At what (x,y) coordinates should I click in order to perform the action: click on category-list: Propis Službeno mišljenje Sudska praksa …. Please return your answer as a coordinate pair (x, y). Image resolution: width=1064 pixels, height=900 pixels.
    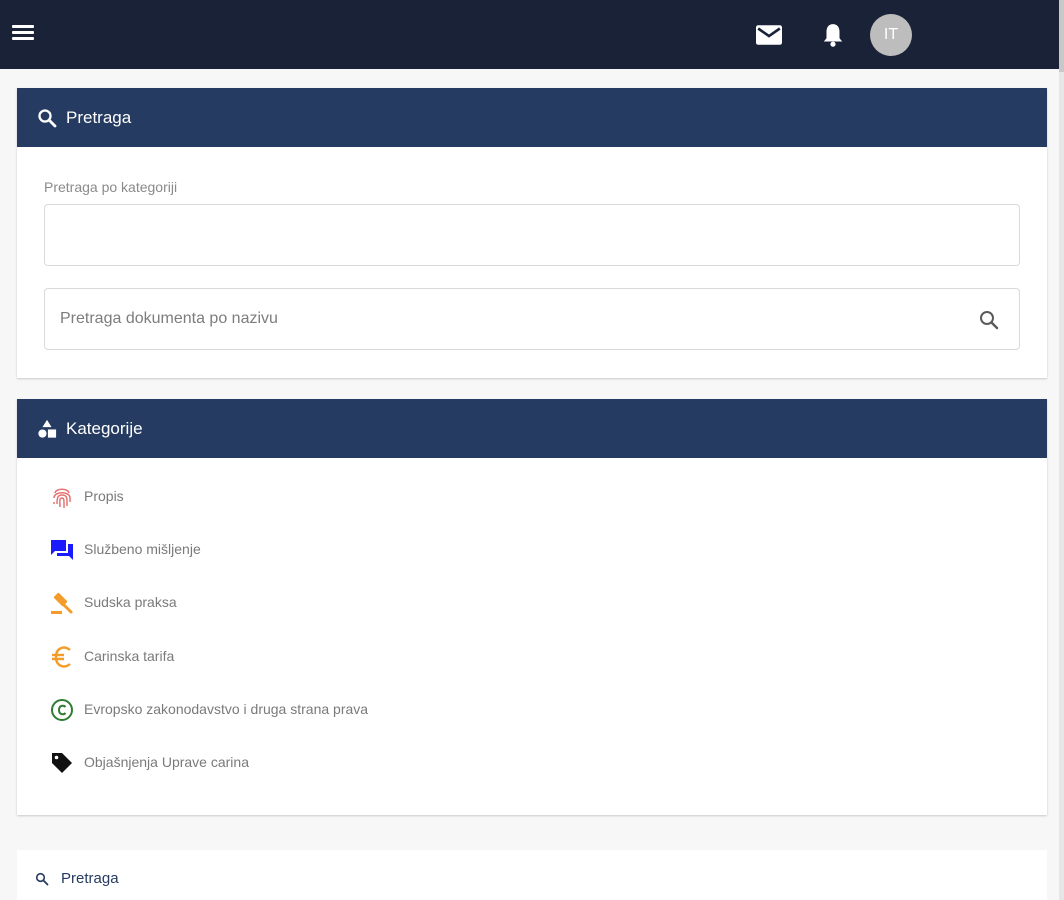
    Looking at the image, I should click on (208, 646).